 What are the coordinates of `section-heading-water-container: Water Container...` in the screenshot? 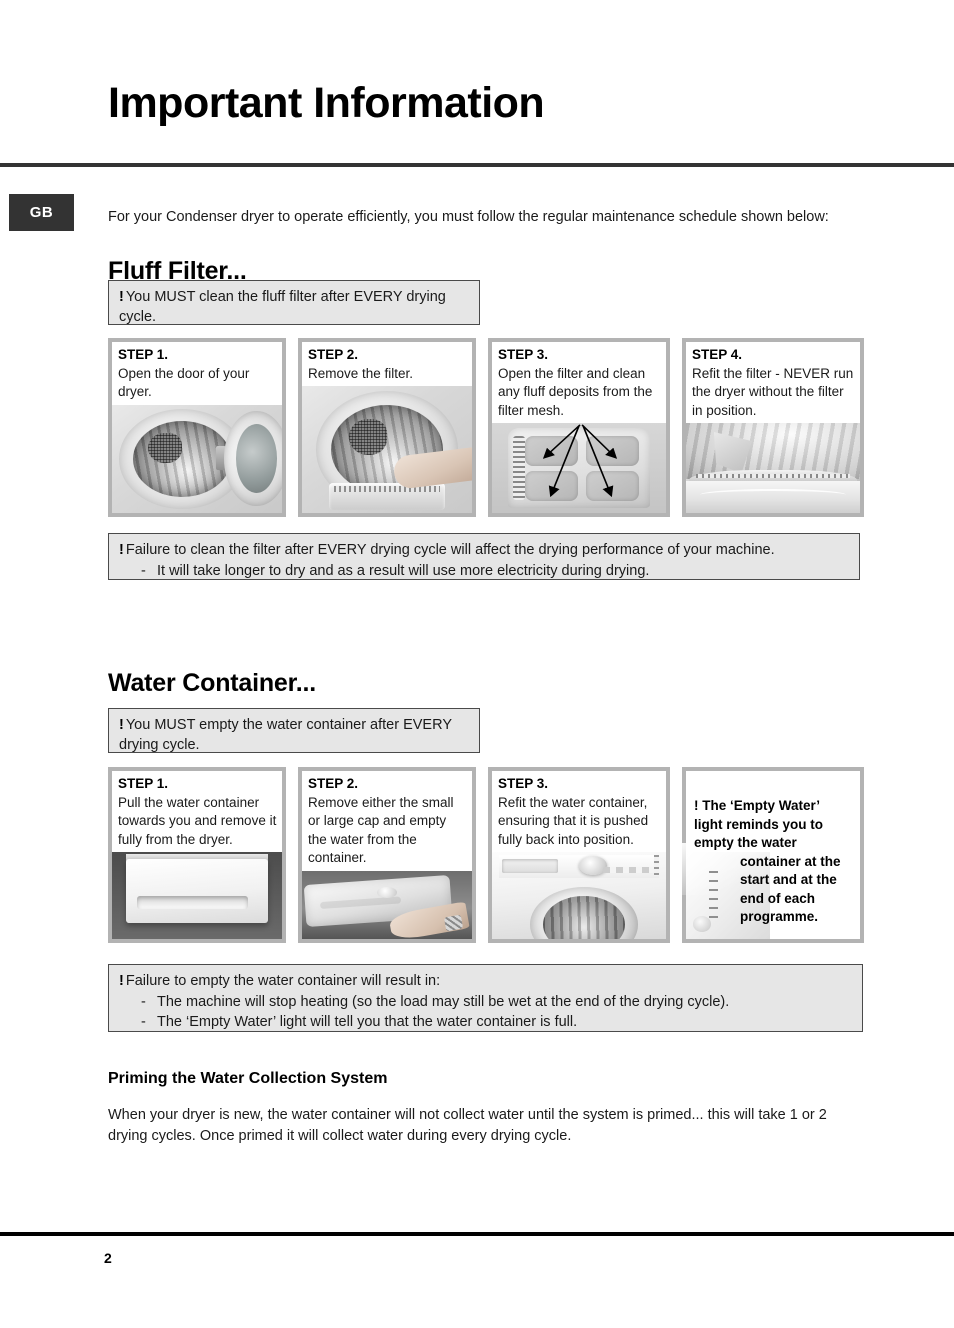 It's located at (212, 682).